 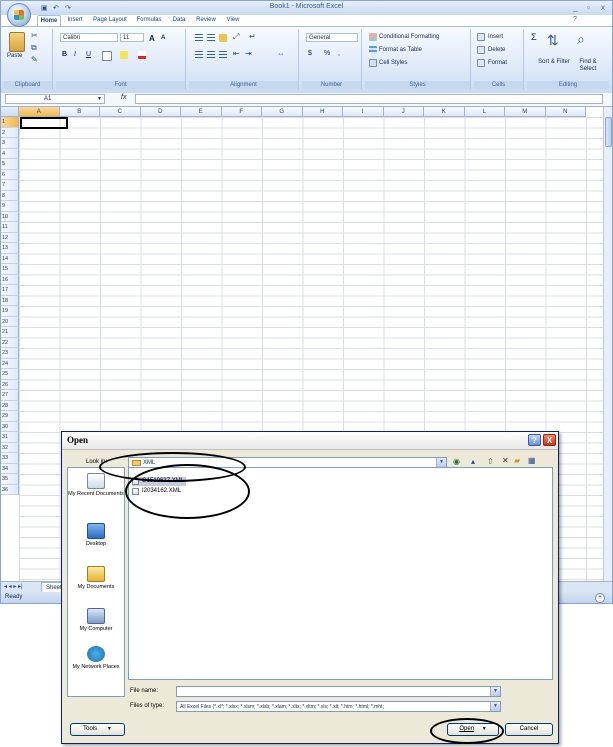 What do you see at coordinates (64, 54) in the screenshot?
I see `bold-button: B` at bounding box center [64, 54].